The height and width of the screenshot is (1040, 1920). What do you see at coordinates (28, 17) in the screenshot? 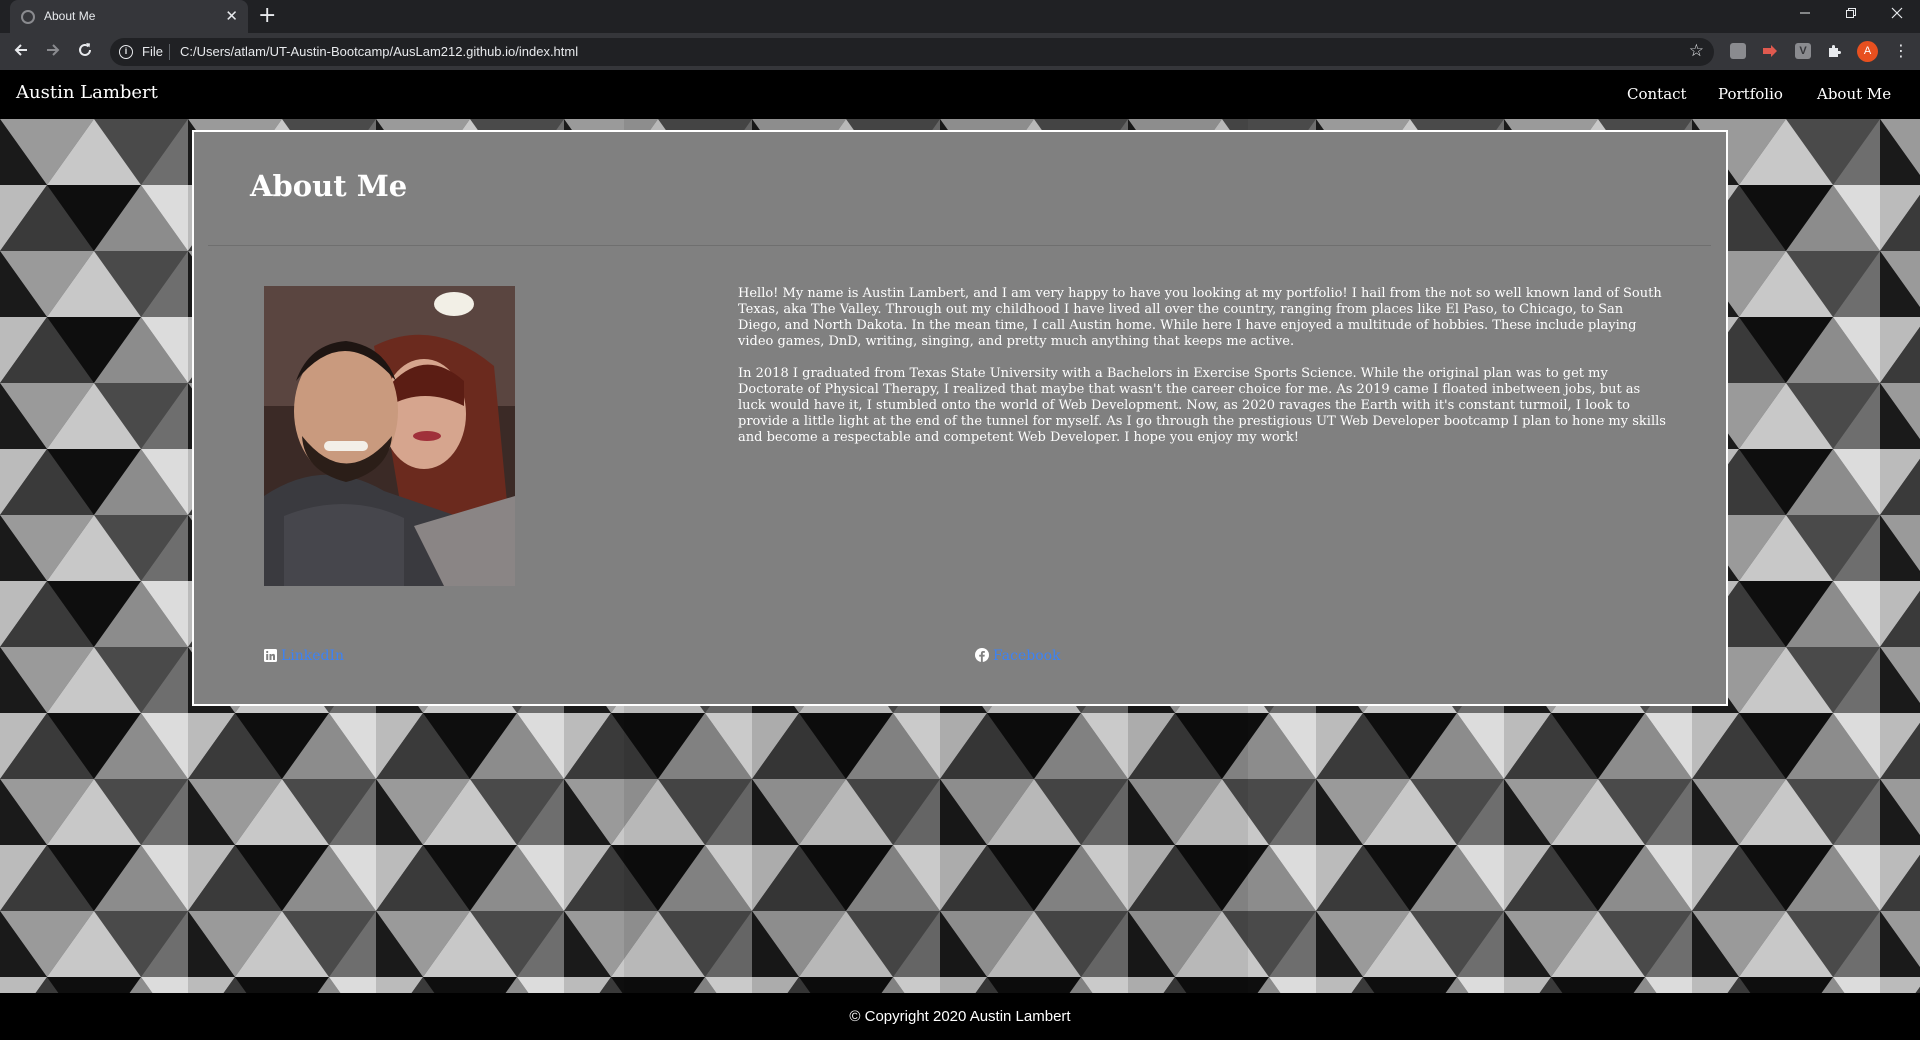
I see `globe-icon` at bounding box center [28, 17].